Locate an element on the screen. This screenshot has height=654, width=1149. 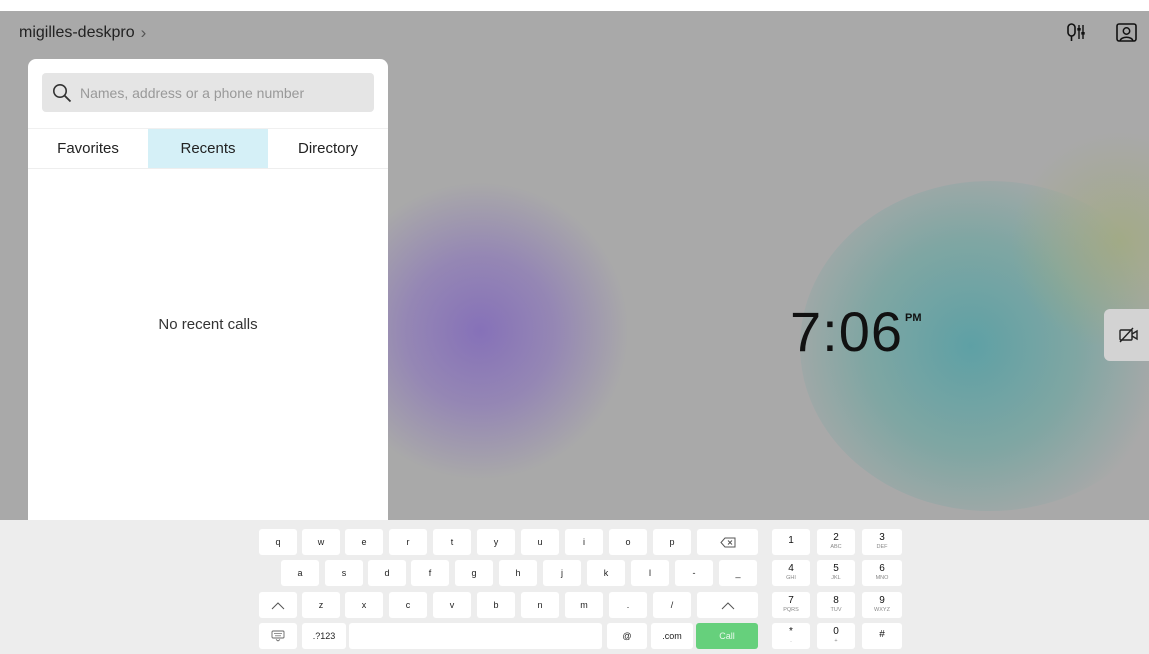
camera-off-icon is located at coordinates (1128, 335).